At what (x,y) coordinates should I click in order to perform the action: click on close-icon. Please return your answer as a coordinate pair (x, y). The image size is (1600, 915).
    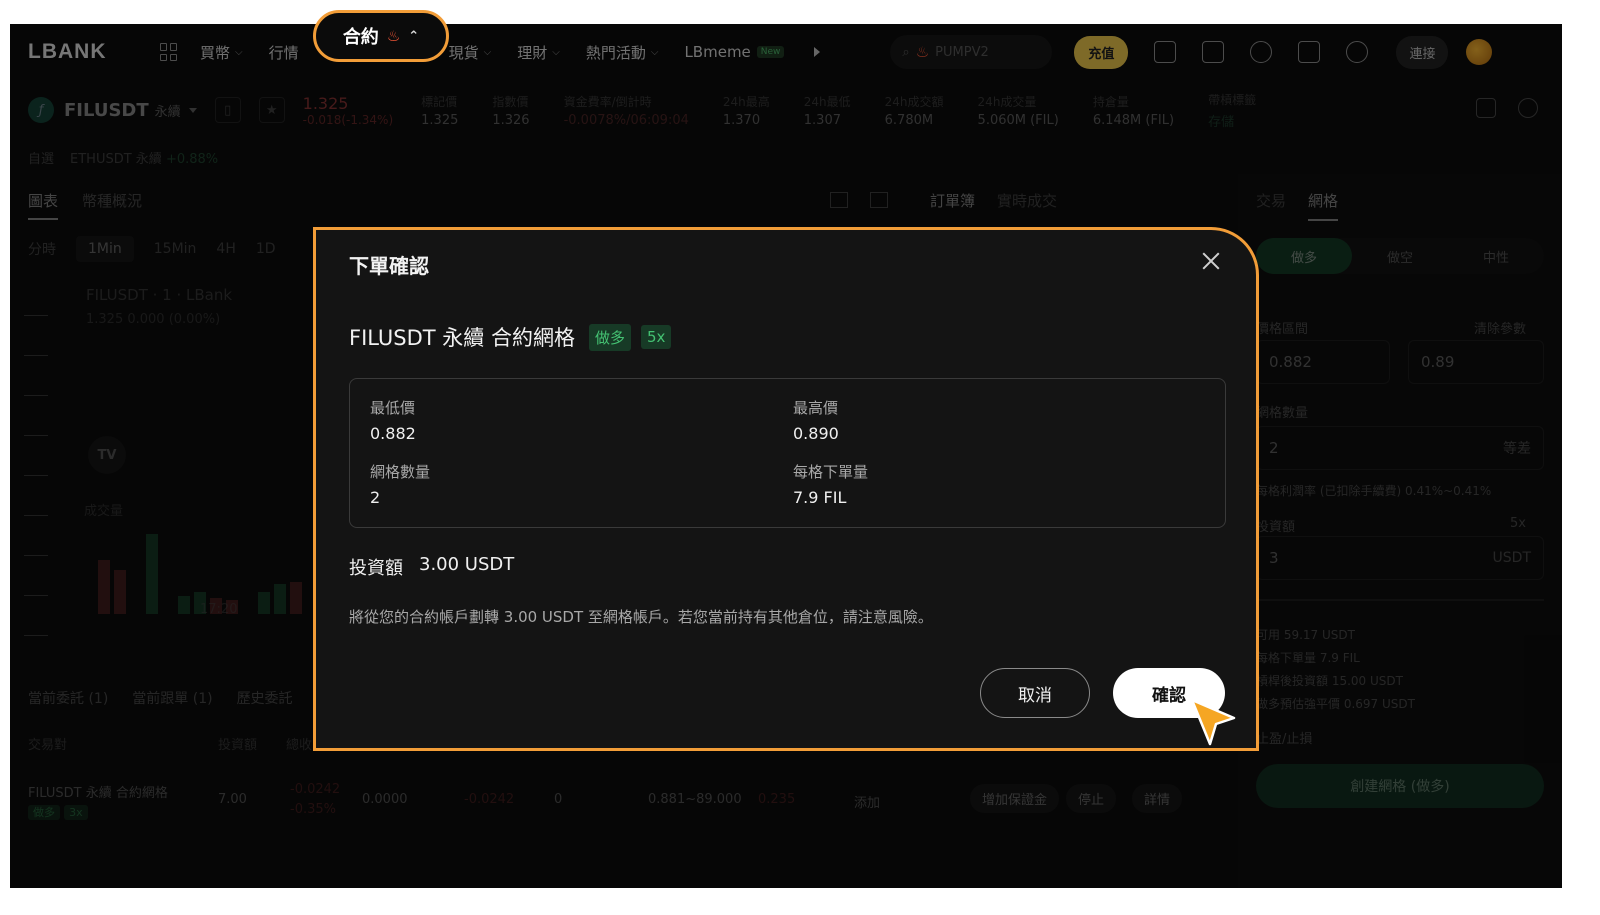
    Looking at the image, I should click on (1211, 261).